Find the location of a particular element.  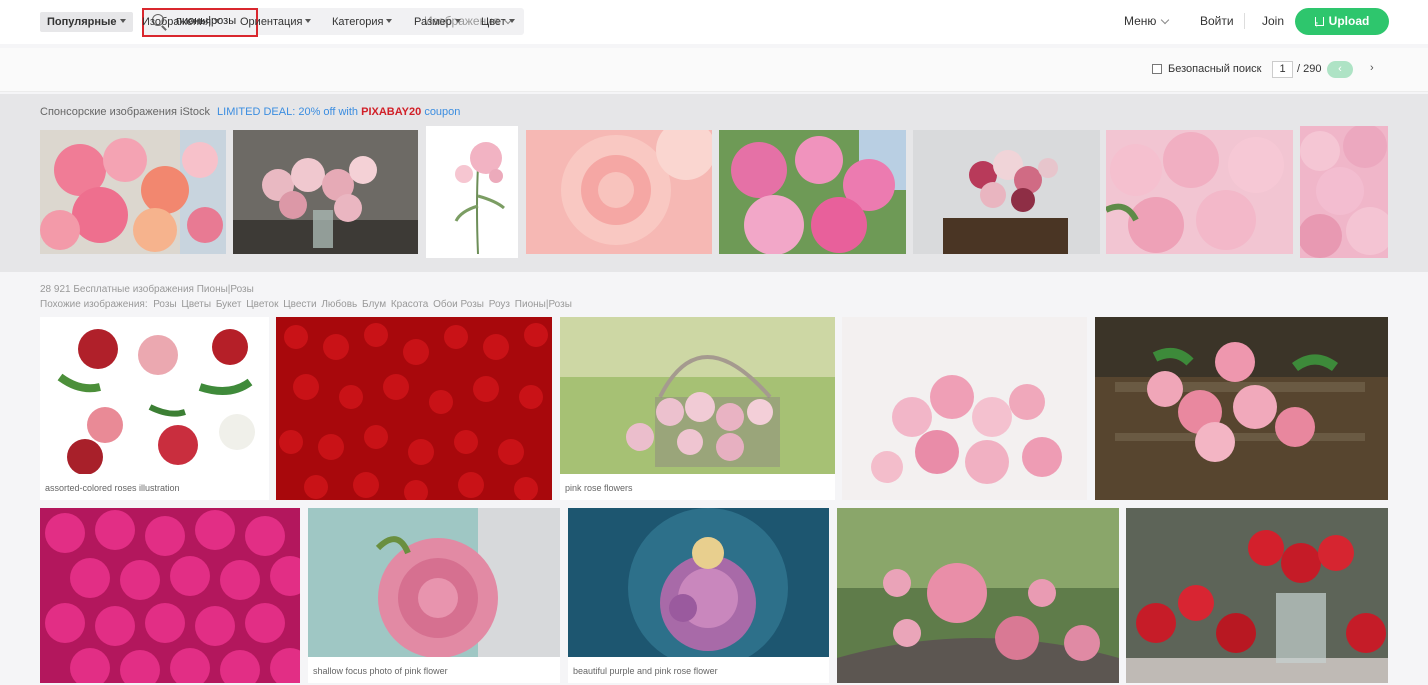

upload-icon is located at coordinates (1319, 24).